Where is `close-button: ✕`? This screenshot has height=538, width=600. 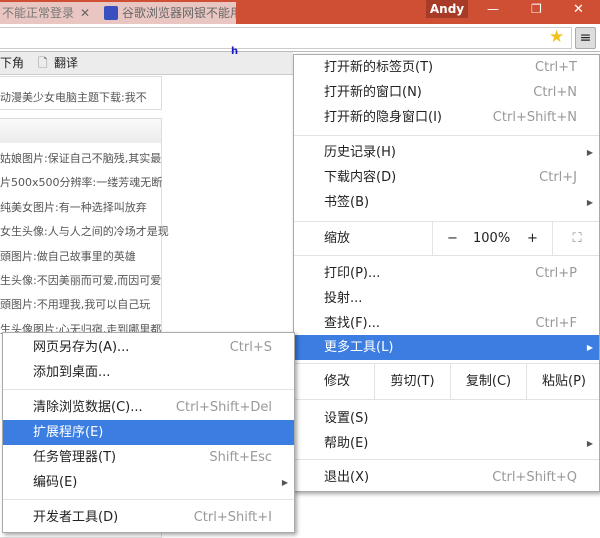 close-button: ✕ is located at coordinates (578, 9).